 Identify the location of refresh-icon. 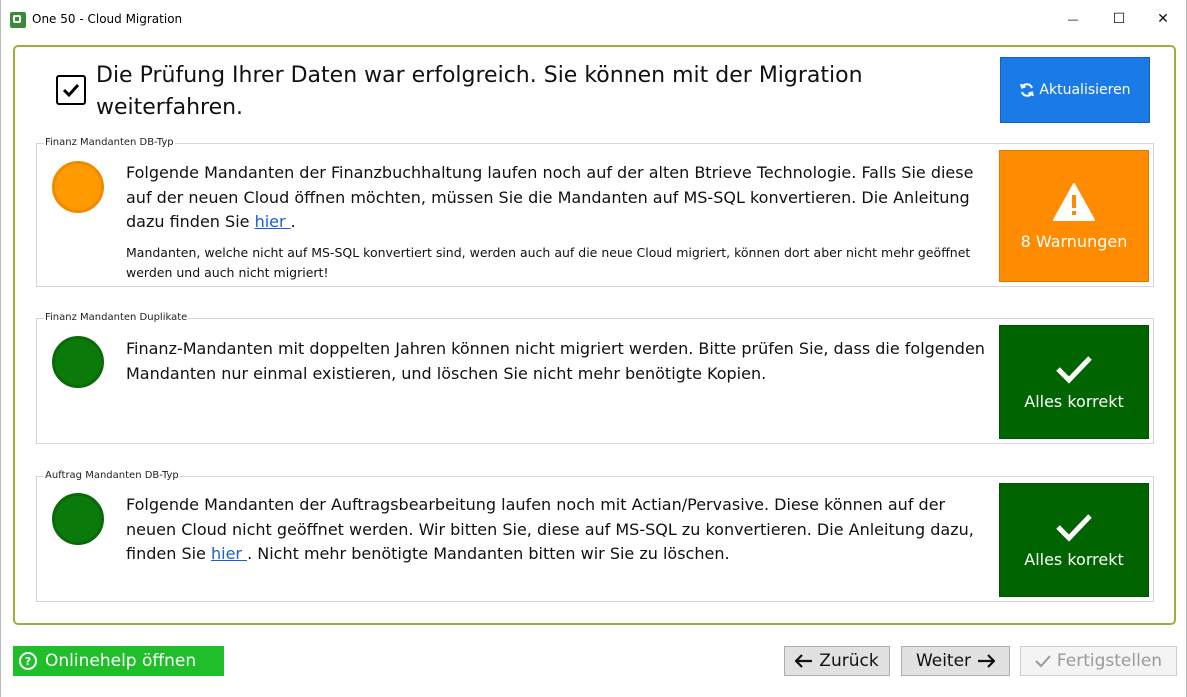
(1027, 90).